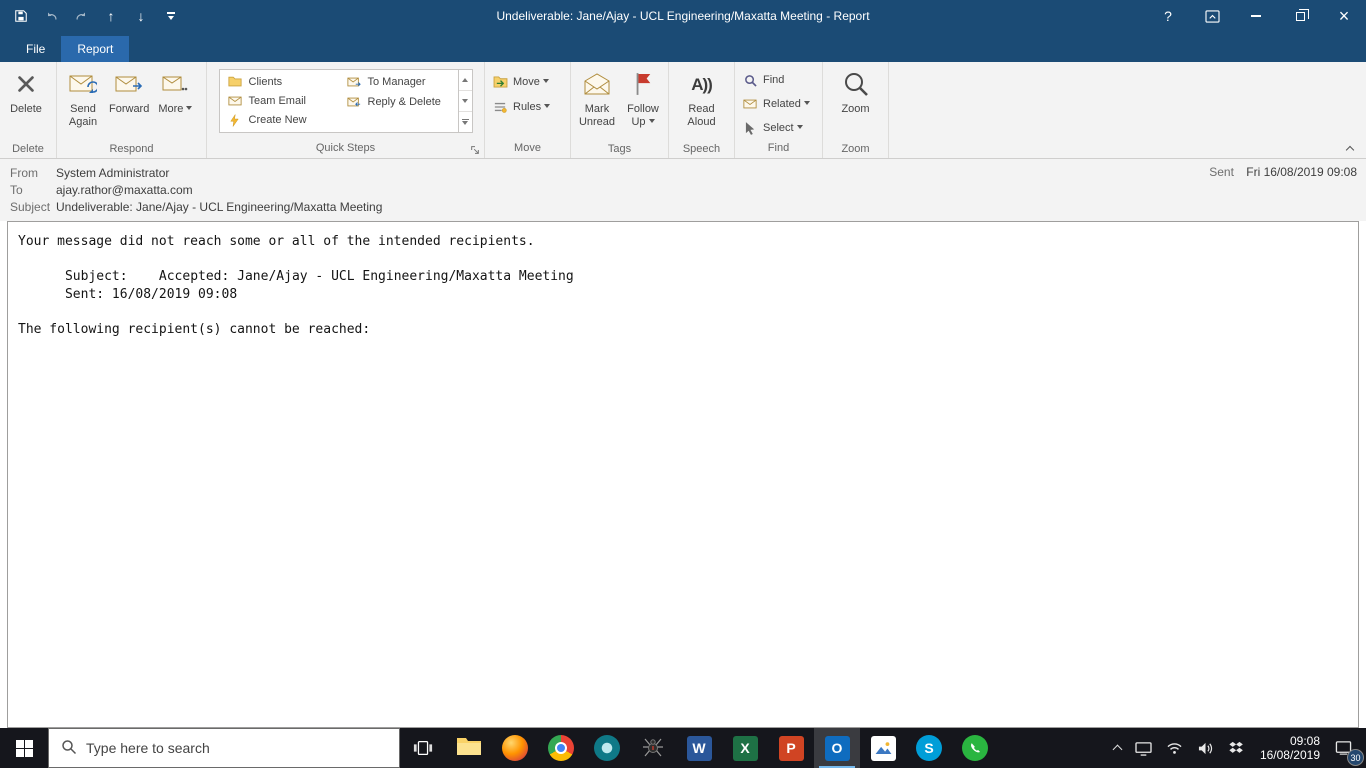 The width and height of the screenshot is (1366, 768). I want to click on group-label-quick-steps: Quick Steps, so click(345, 149).